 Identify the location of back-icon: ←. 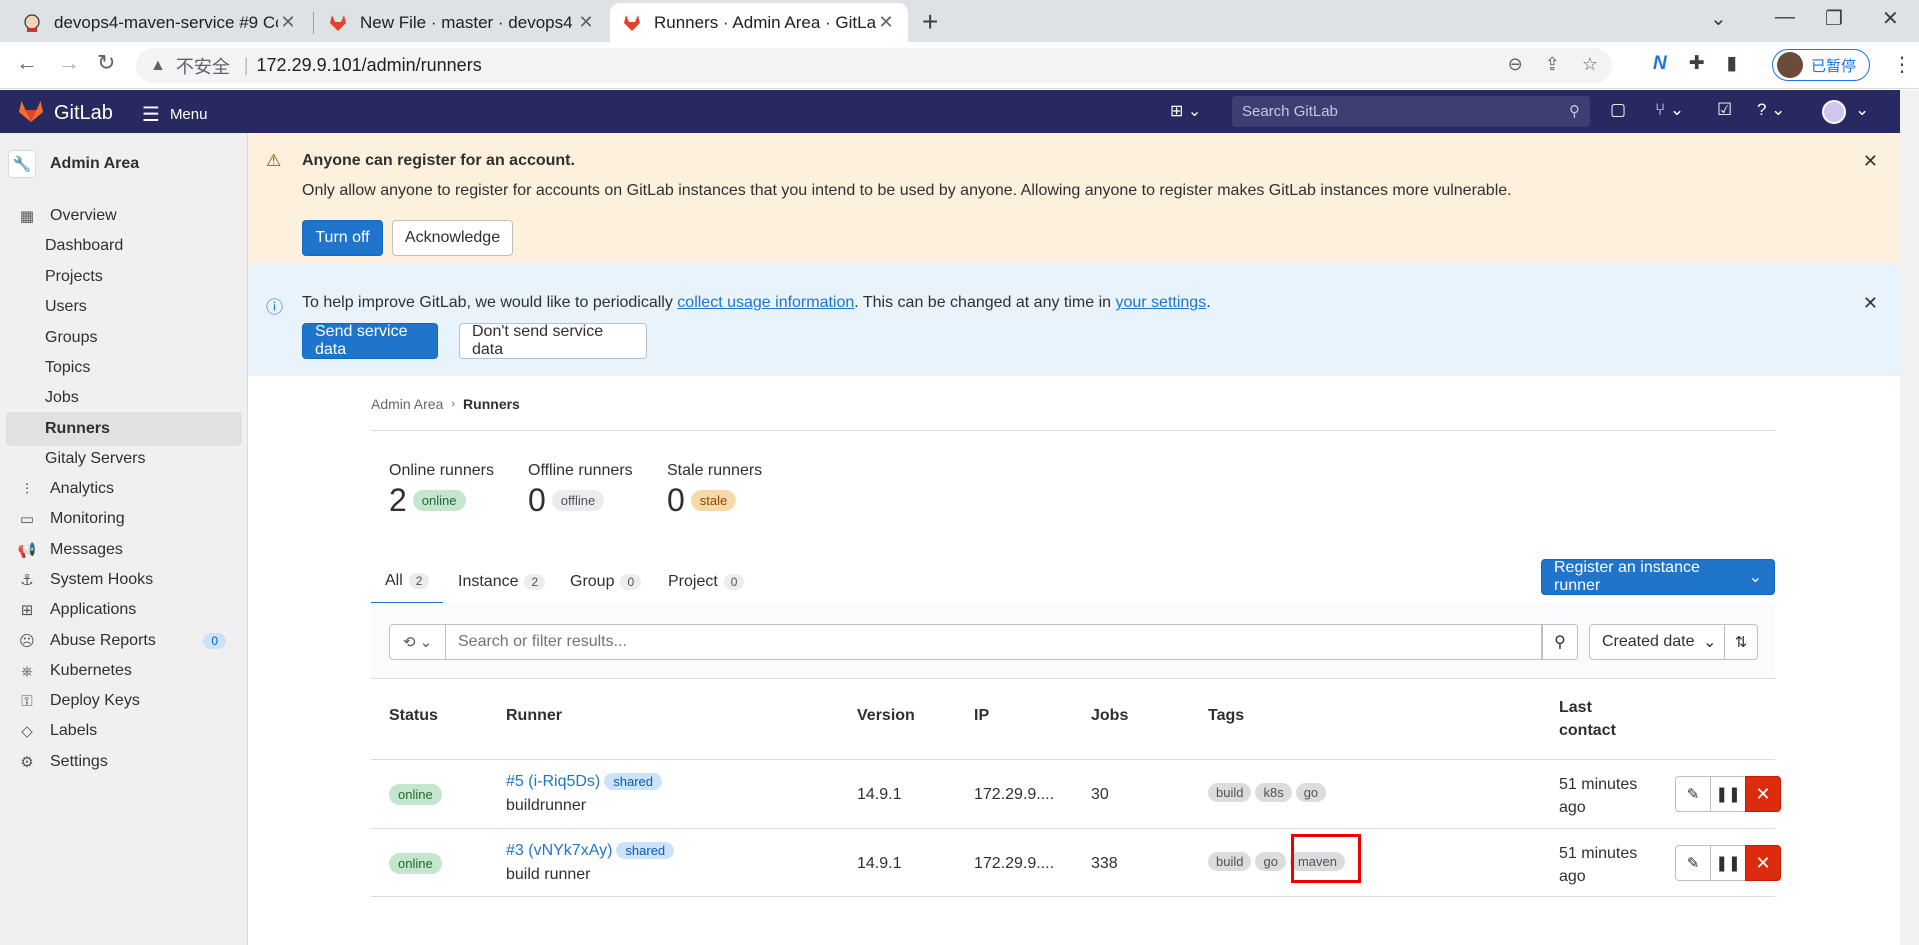
(27, 63).